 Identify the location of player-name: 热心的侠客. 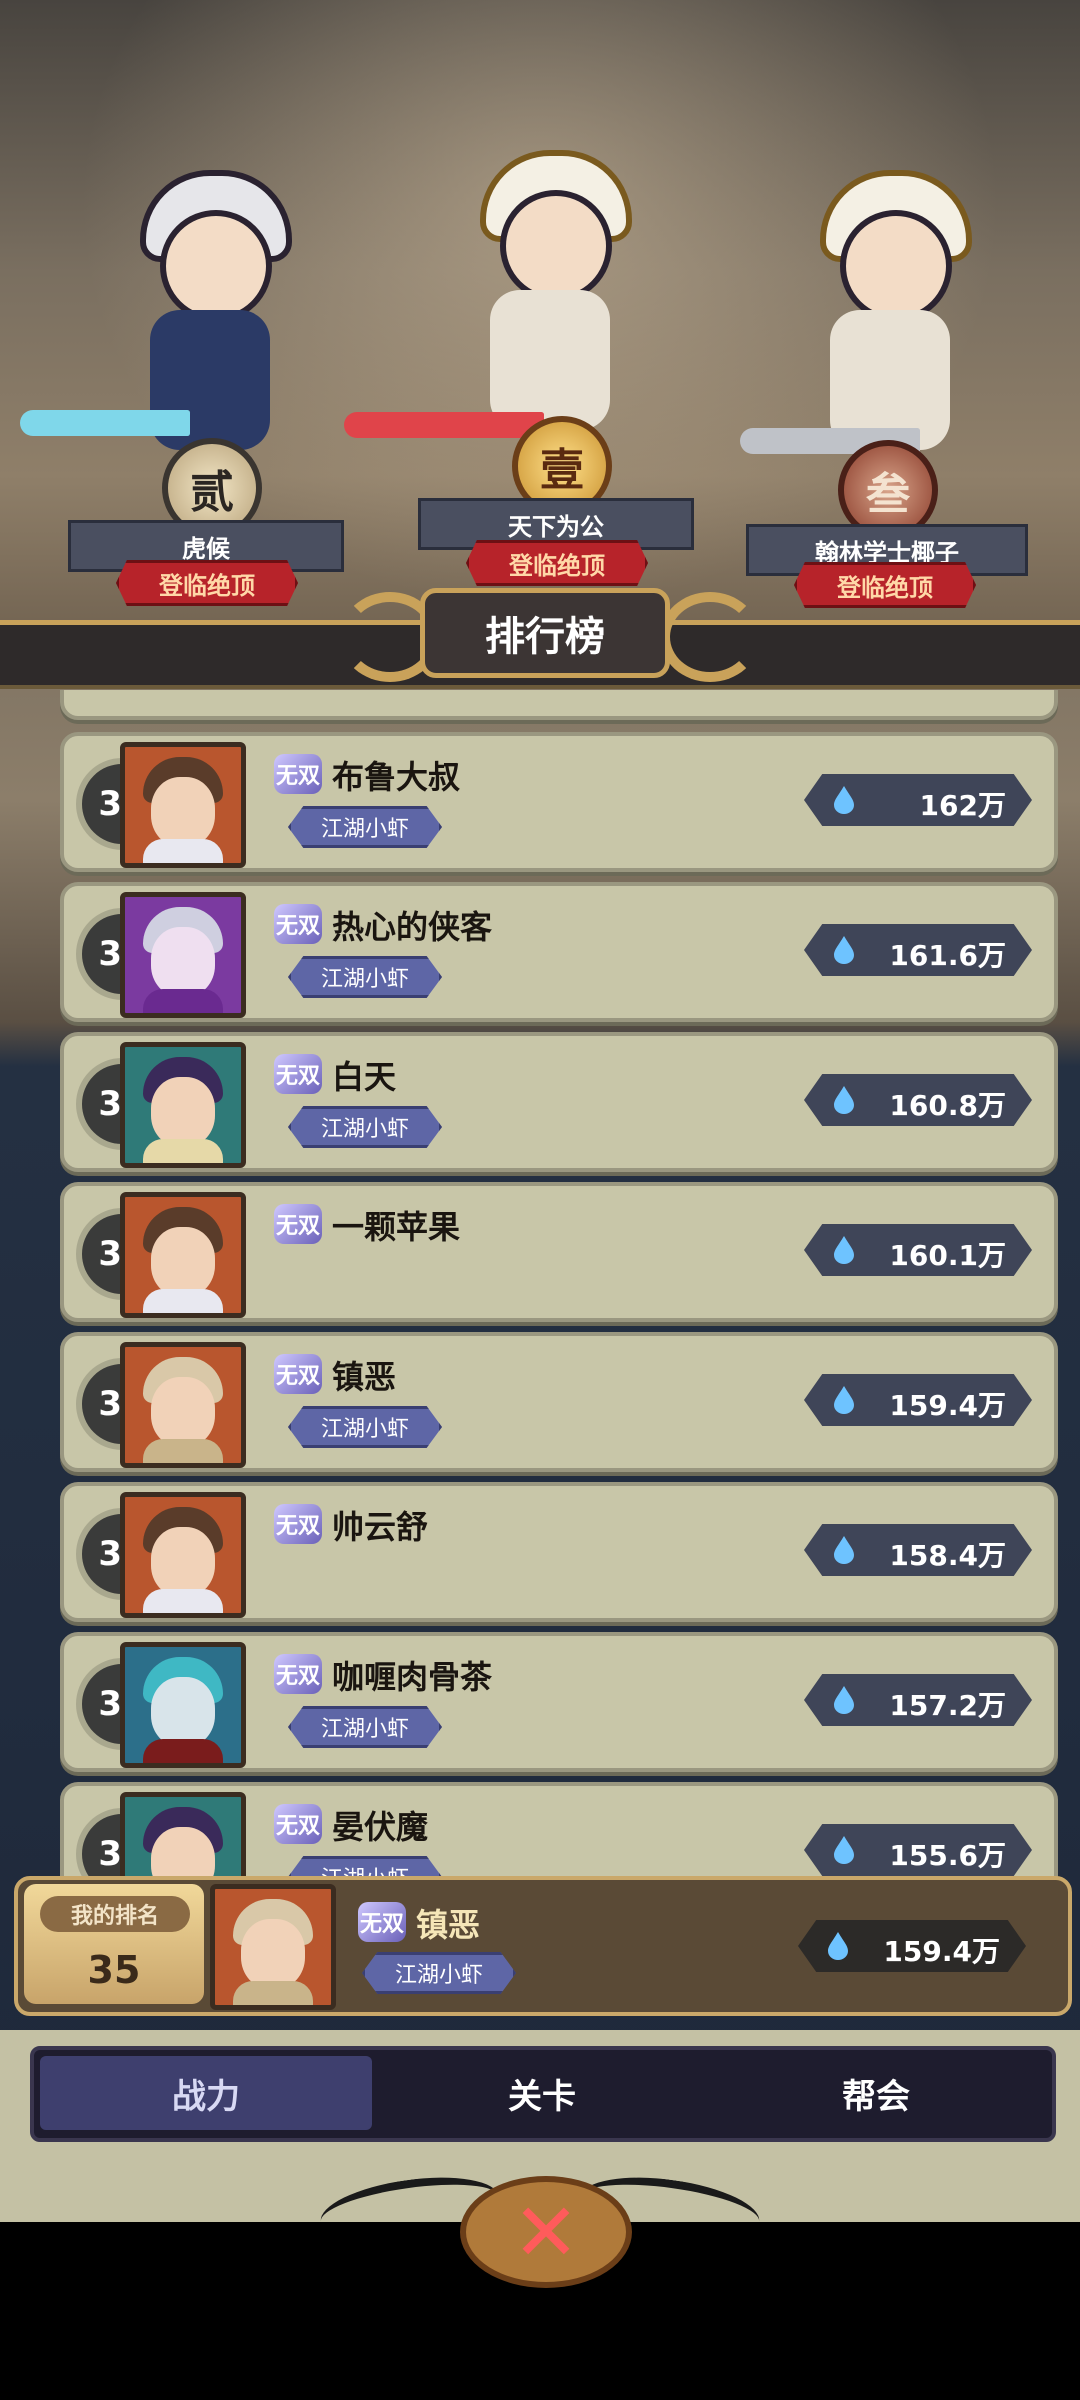
(412, 927).